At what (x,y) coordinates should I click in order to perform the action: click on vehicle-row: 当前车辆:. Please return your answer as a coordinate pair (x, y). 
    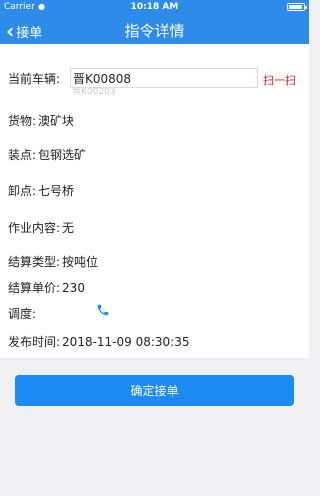
    Looking at the image, I should click on (34, 78).